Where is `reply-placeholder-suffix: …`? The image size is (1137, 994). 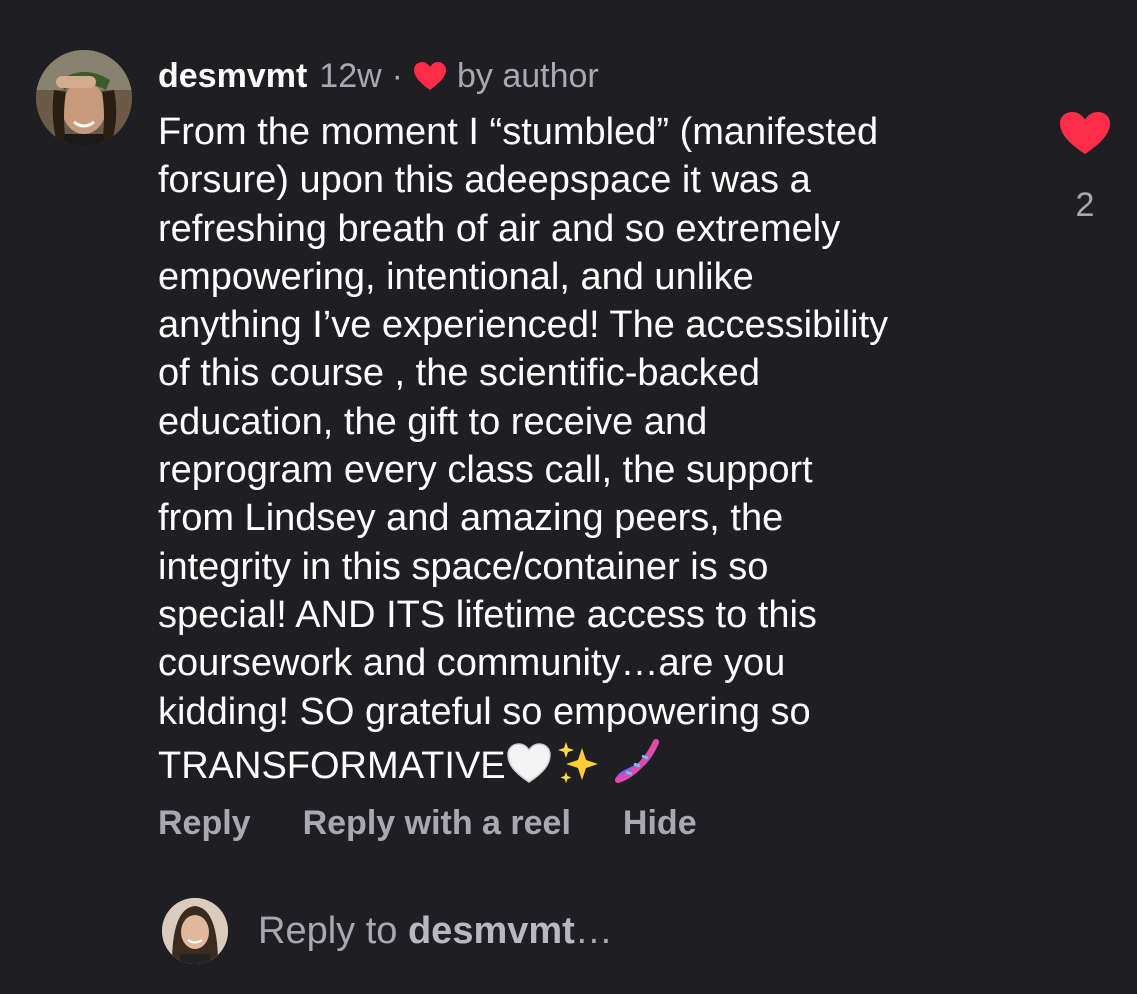
reply-placeholder-suffix: … is located at coordinates (593, 930).